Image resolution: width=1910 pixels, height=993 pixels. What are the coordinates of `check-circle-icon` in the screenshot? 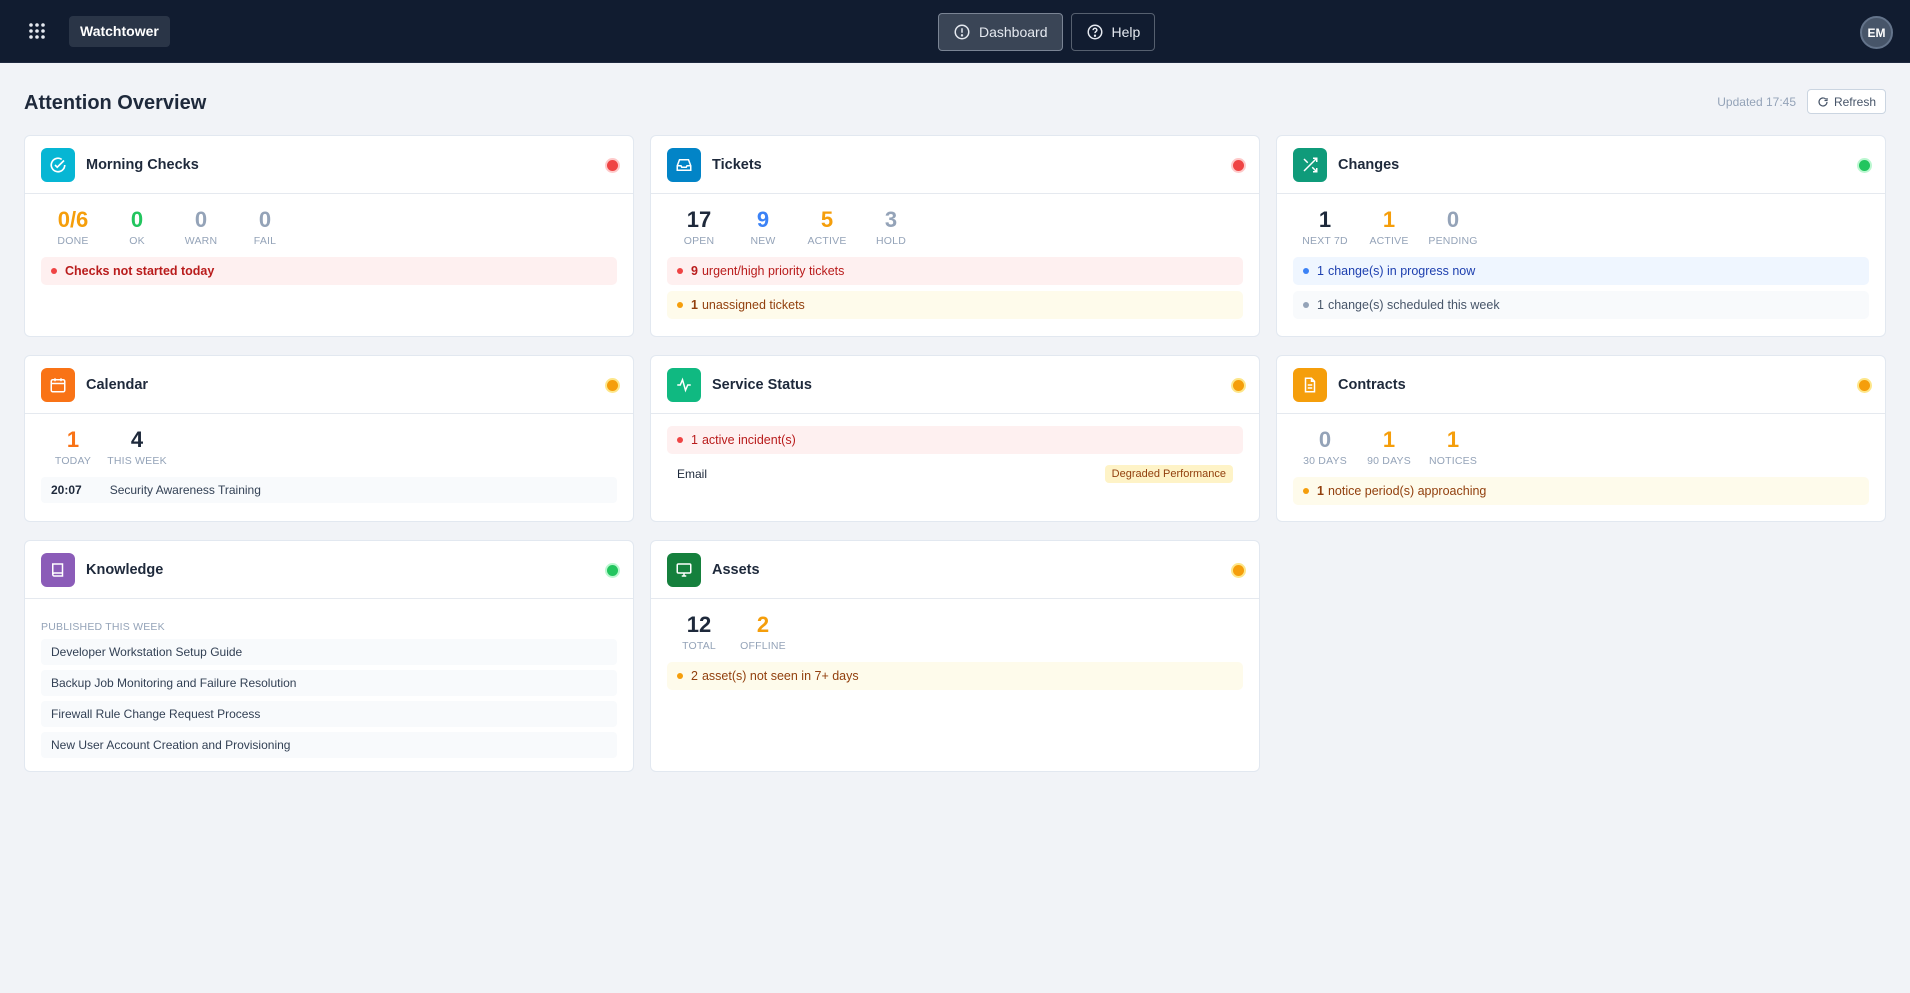 It's located at (58, 164).